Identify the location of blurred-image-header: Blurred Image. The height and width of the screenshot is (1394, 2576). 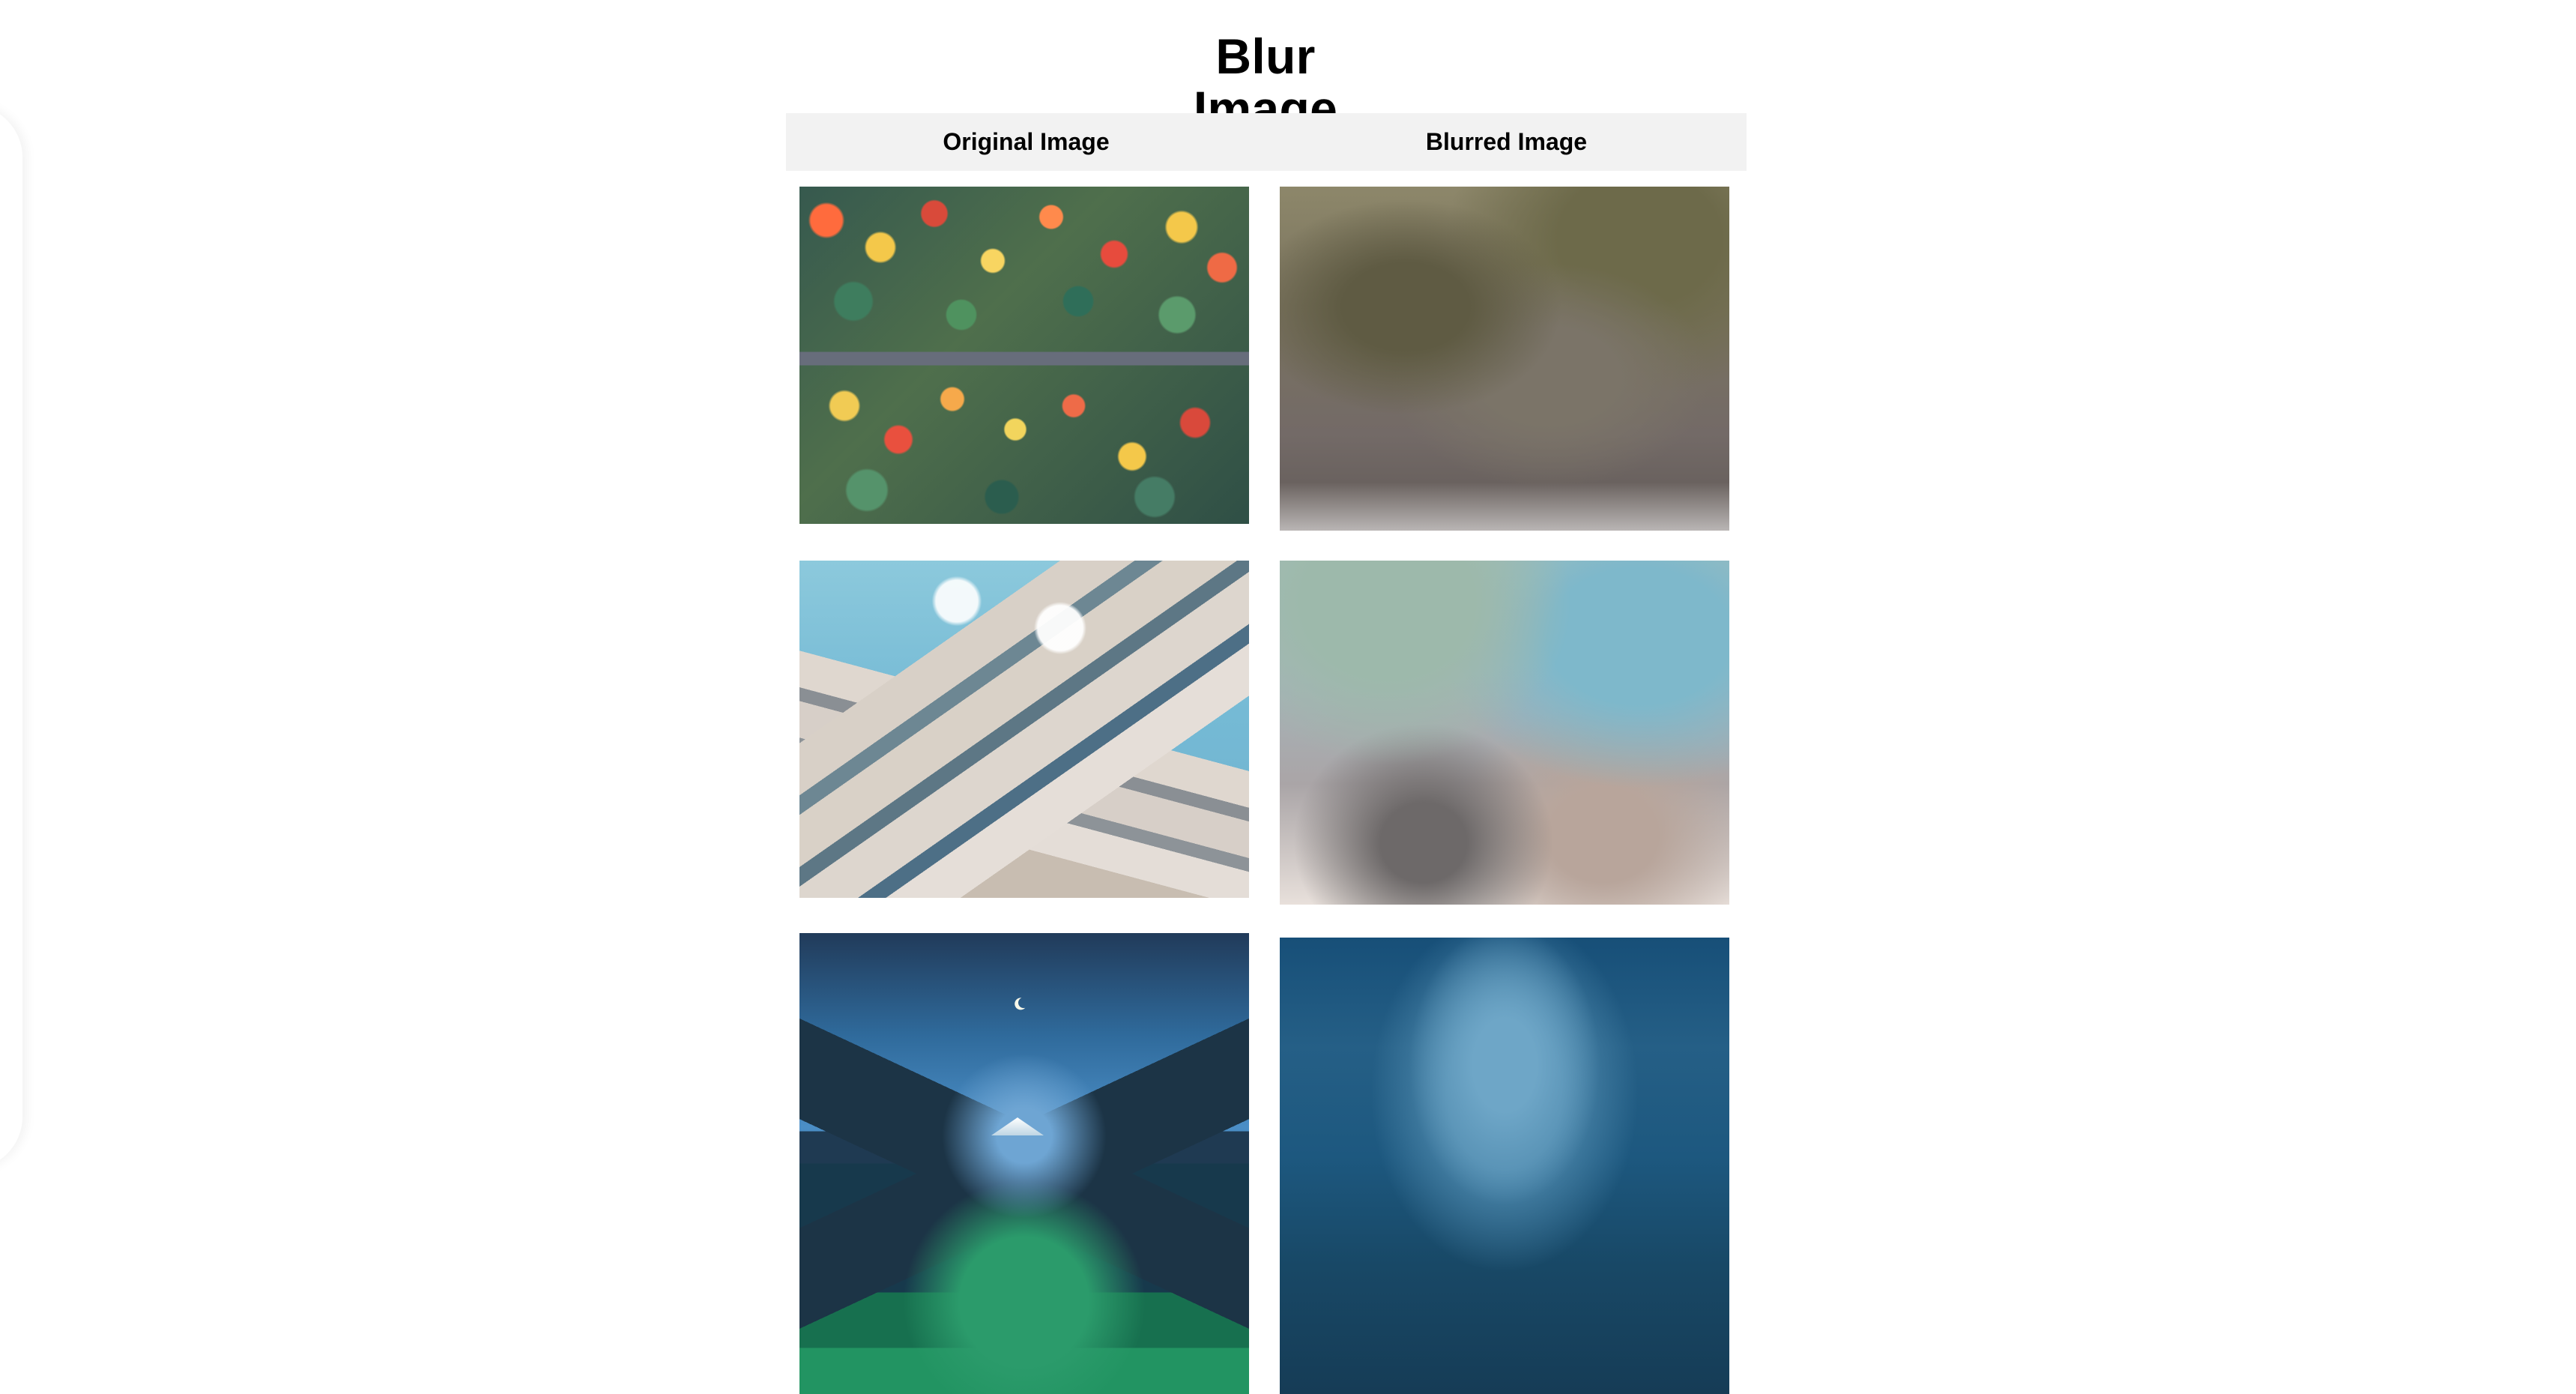
(1506, 141).